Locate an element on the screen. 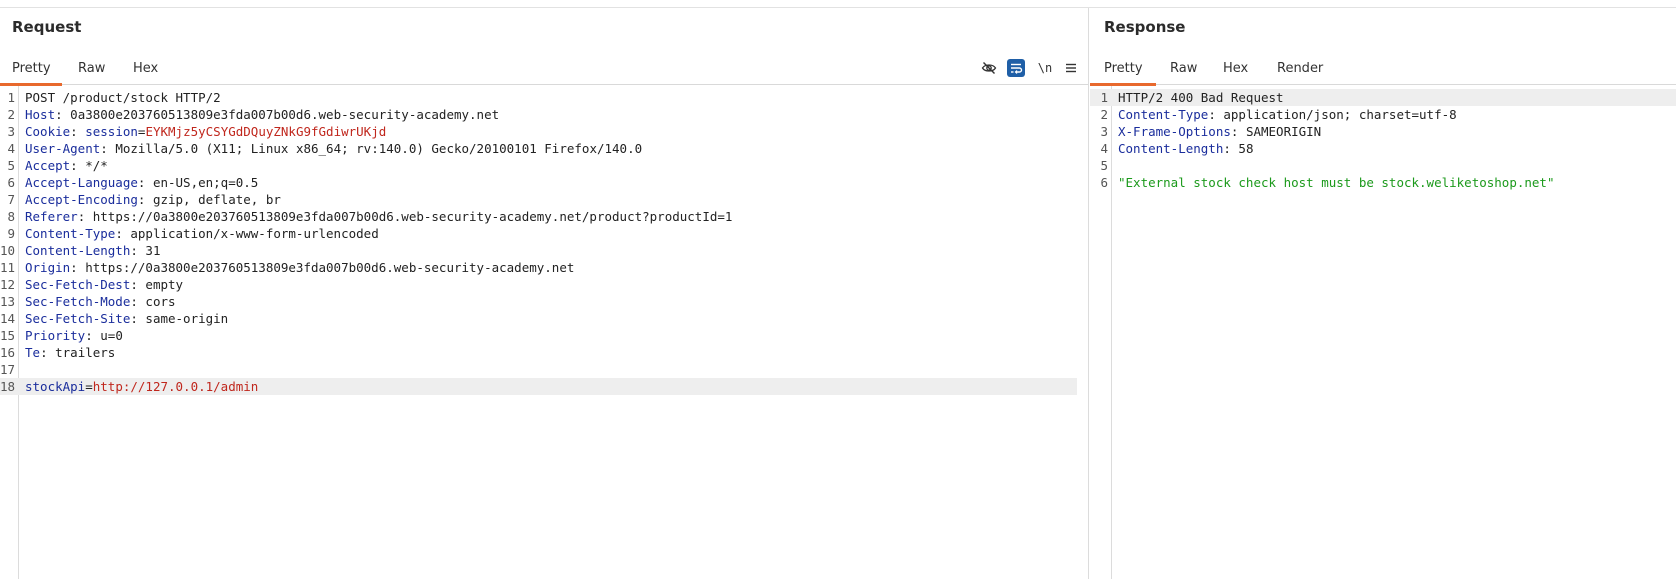 This screenshot has height=579, width=1676. line-number: 9 is located at coordinates (11, 233).